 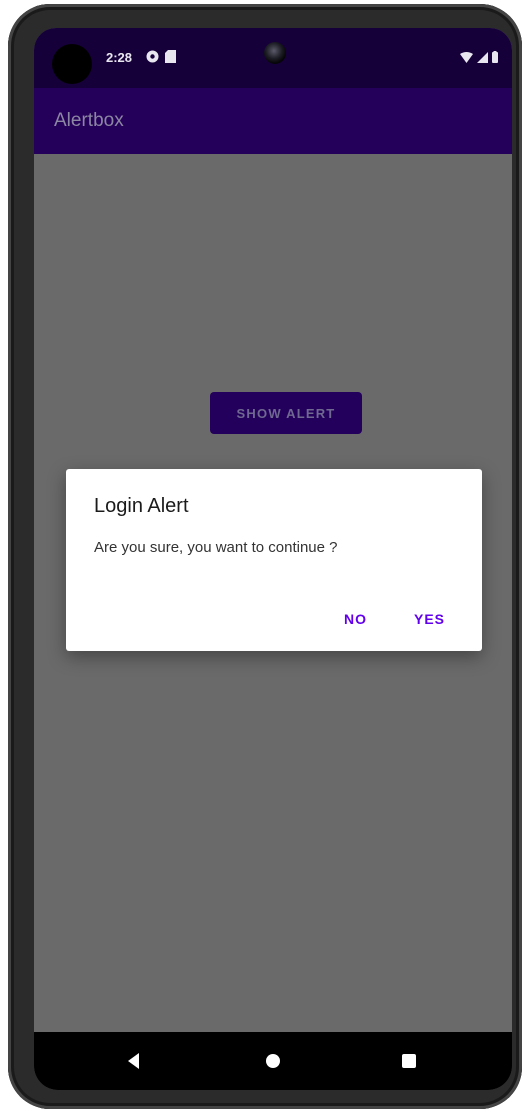 I want to click on status-time: 2:28, so click(x=119, y=57).